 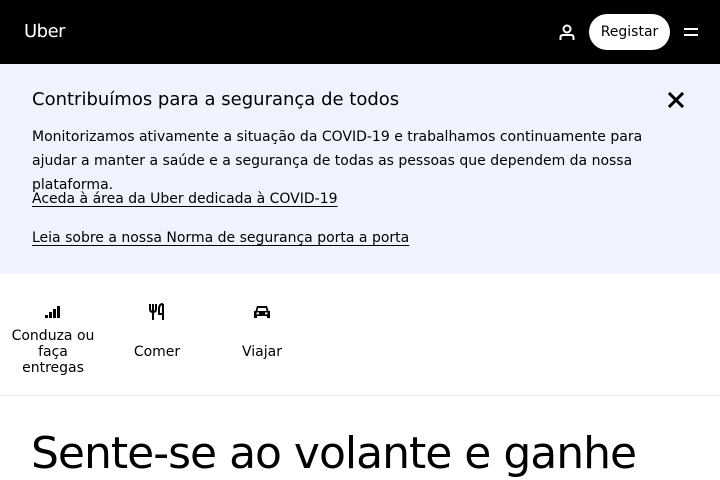 I want to click on user-icon, so click(x=567, y=32).